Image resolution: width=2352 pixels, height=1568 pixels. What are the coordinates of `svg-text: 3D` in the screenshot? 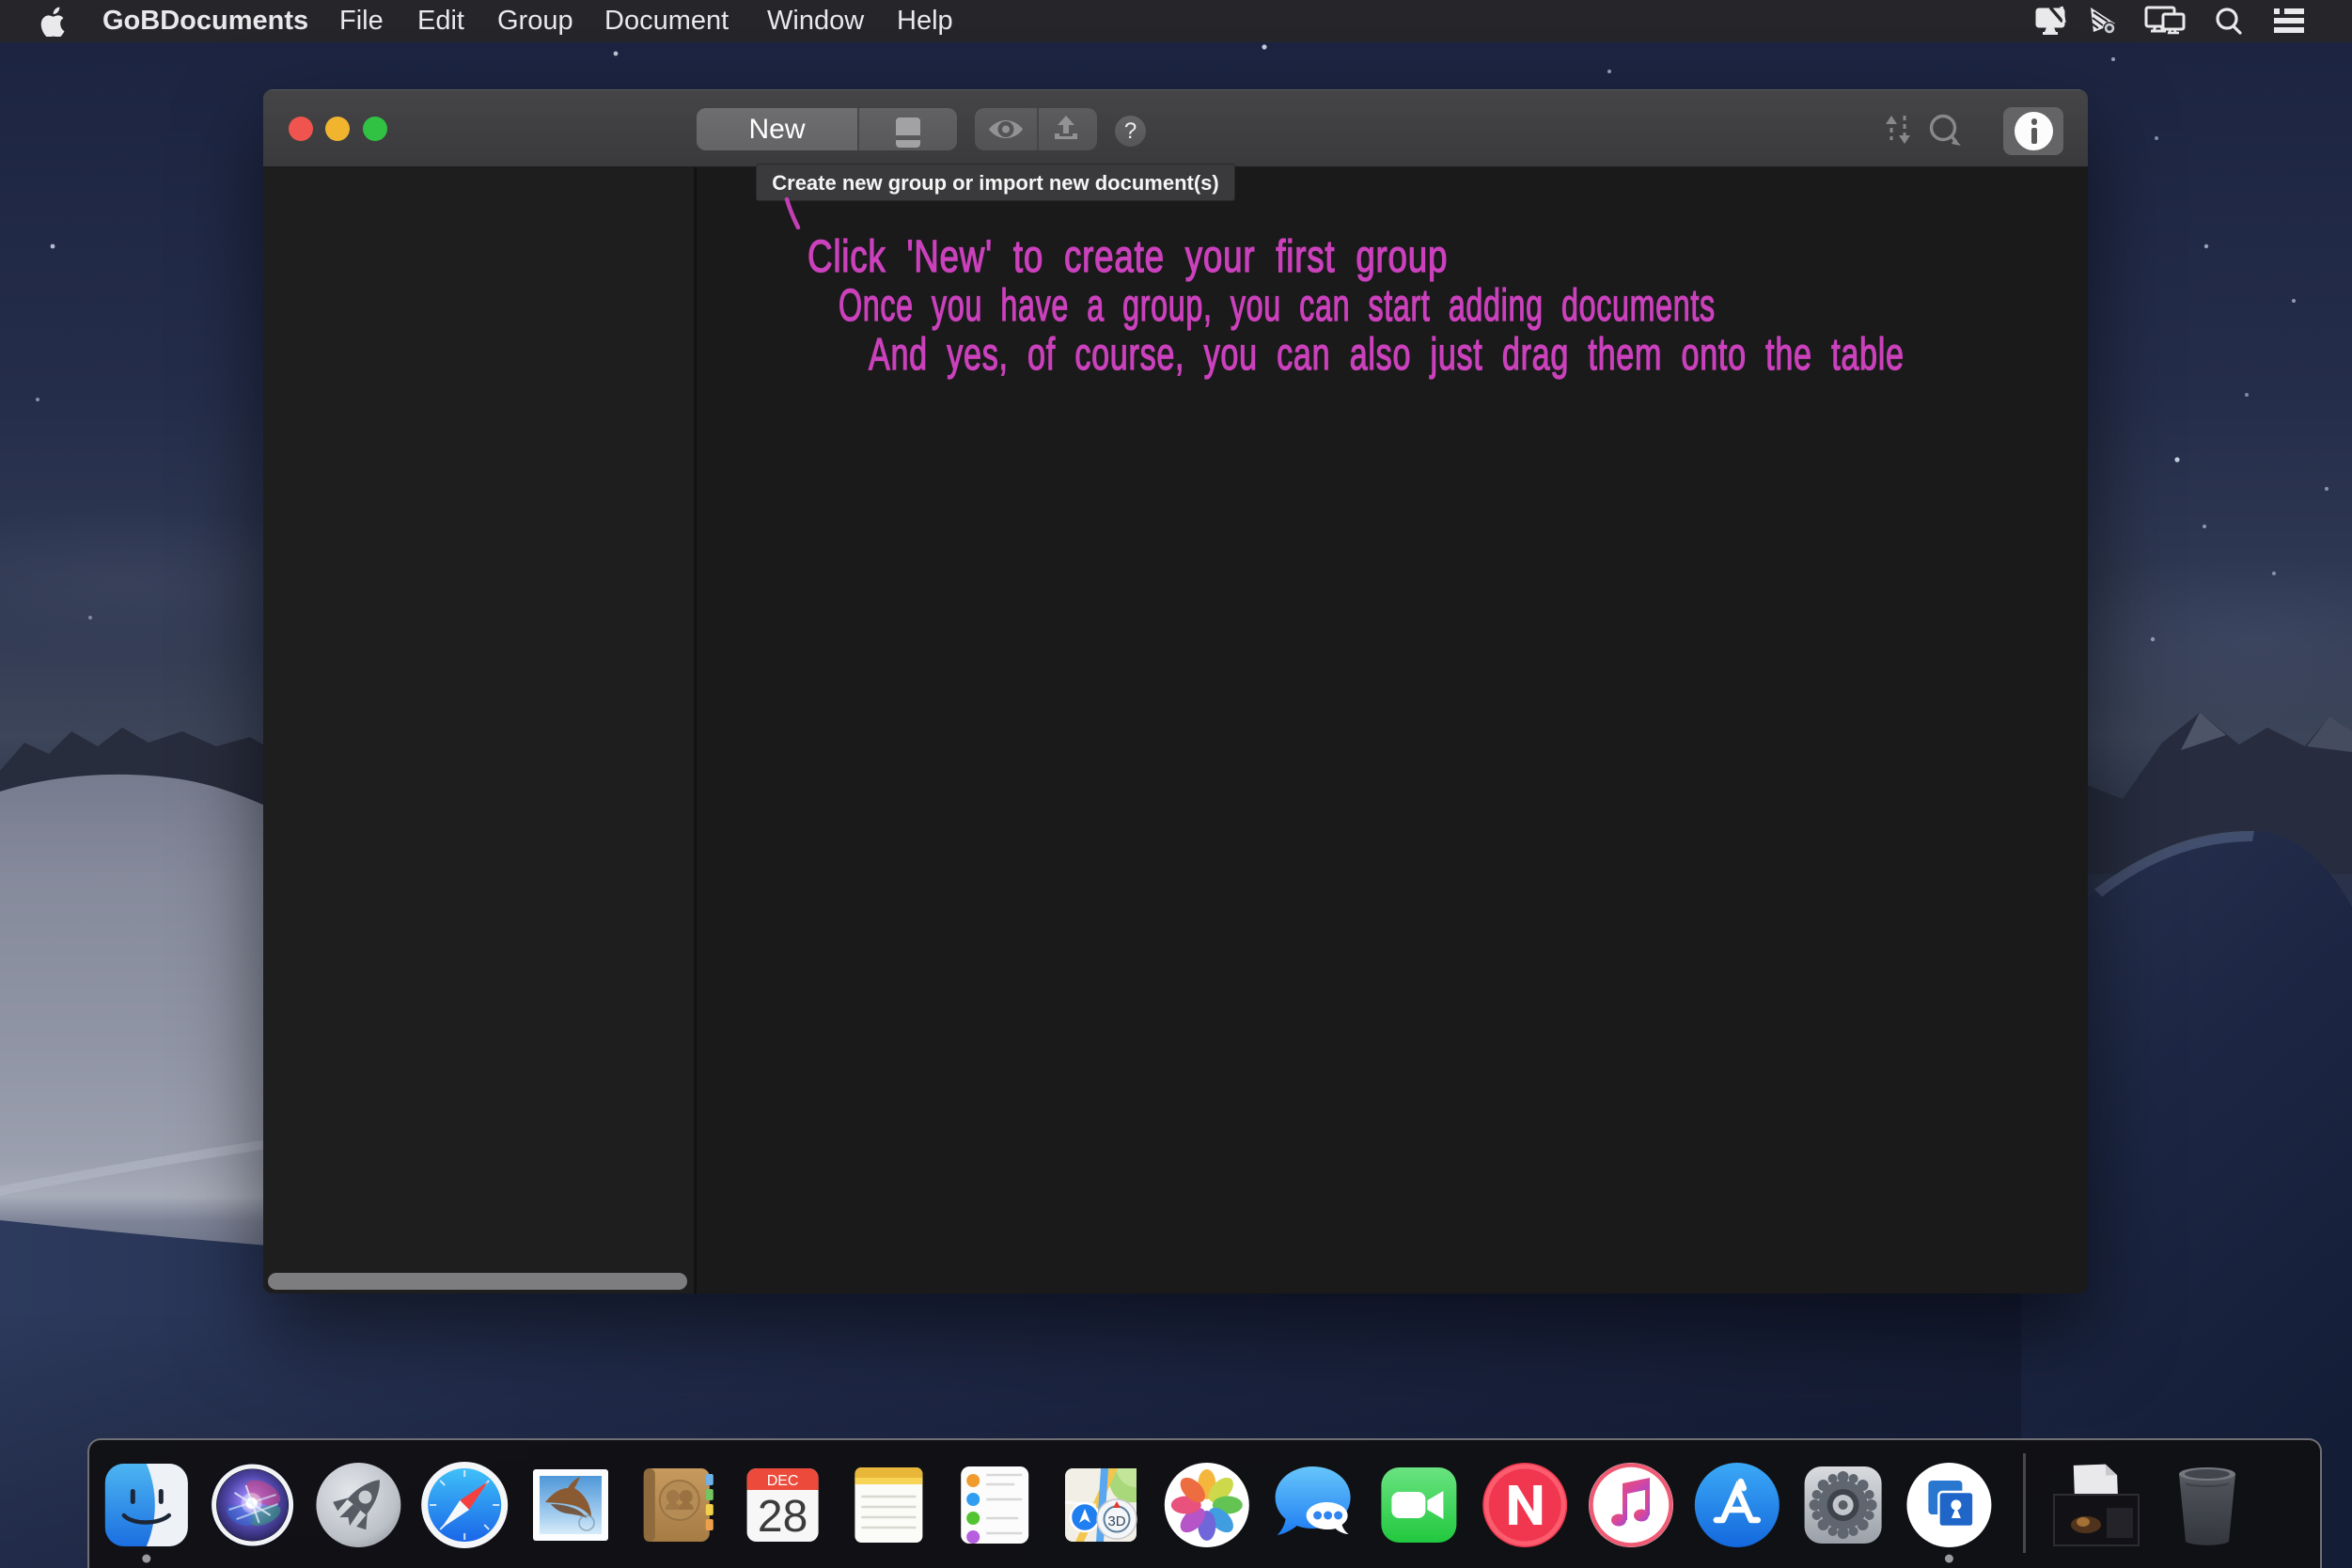 It's located at (1116, 1521).